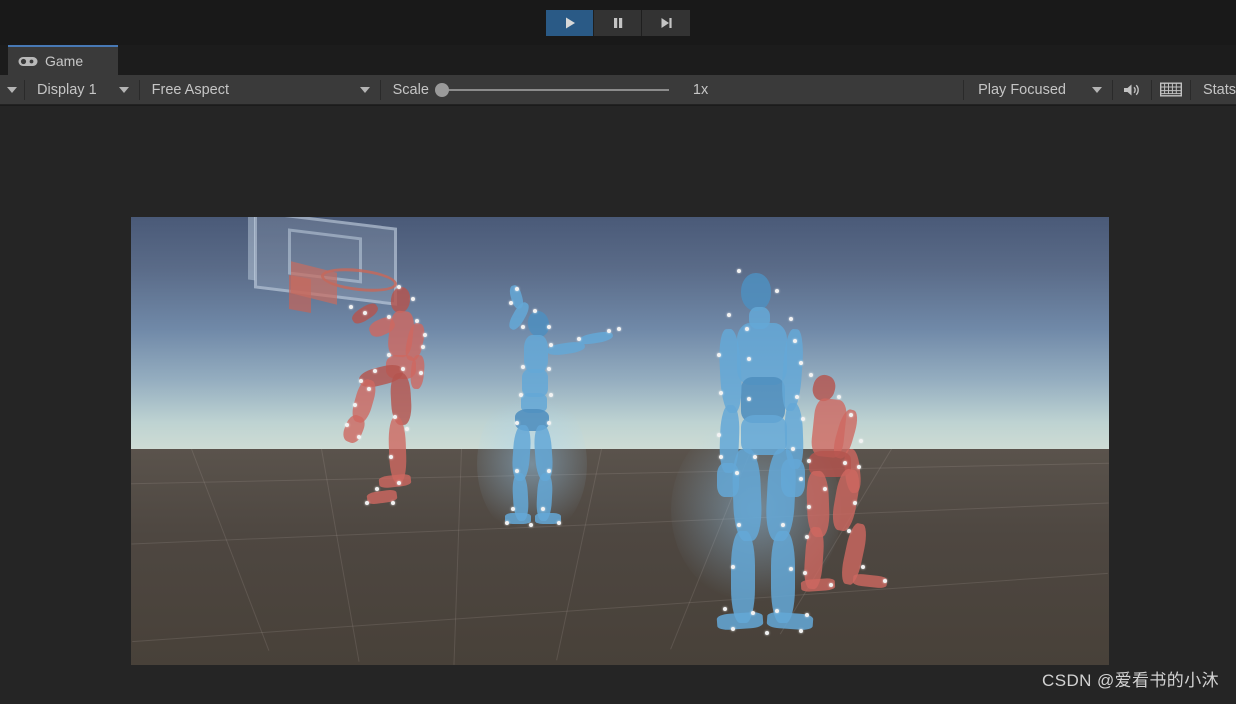 This screenshot has width=1236, height=704. I want to click on pause-icon, so click(617, 22).